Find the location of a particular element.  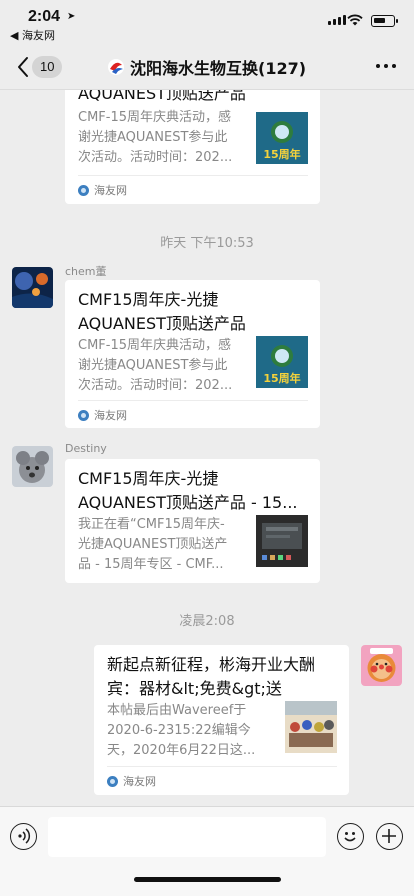

message-text-field is located at coordinates (187, 837).